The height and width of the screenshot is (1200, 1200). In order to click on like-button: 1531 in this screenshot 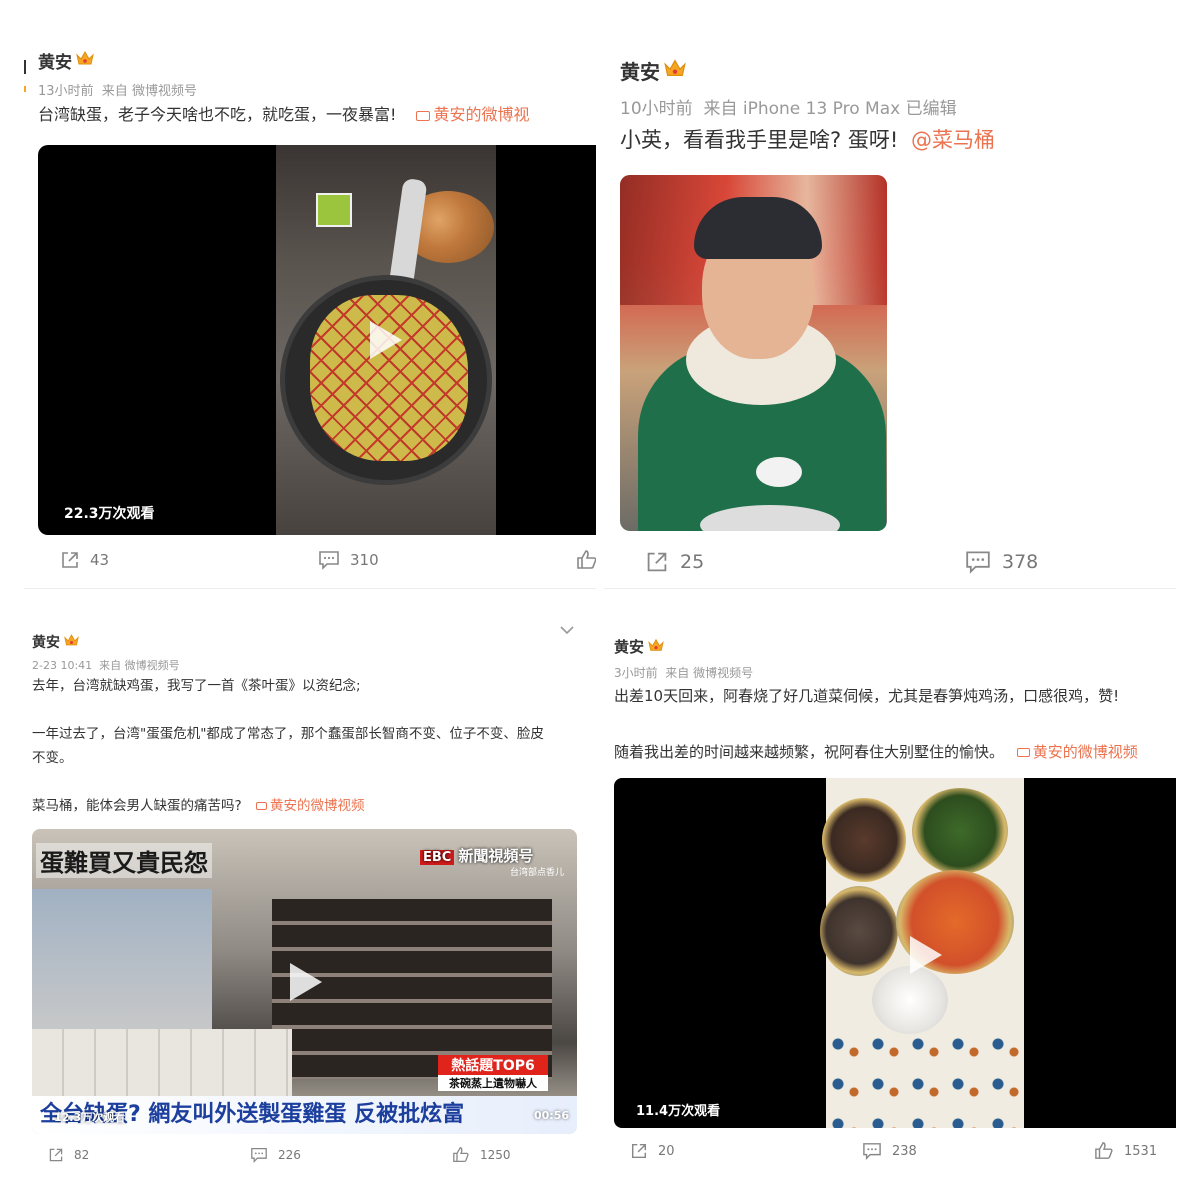, I will do `click(1125, 1151)`.